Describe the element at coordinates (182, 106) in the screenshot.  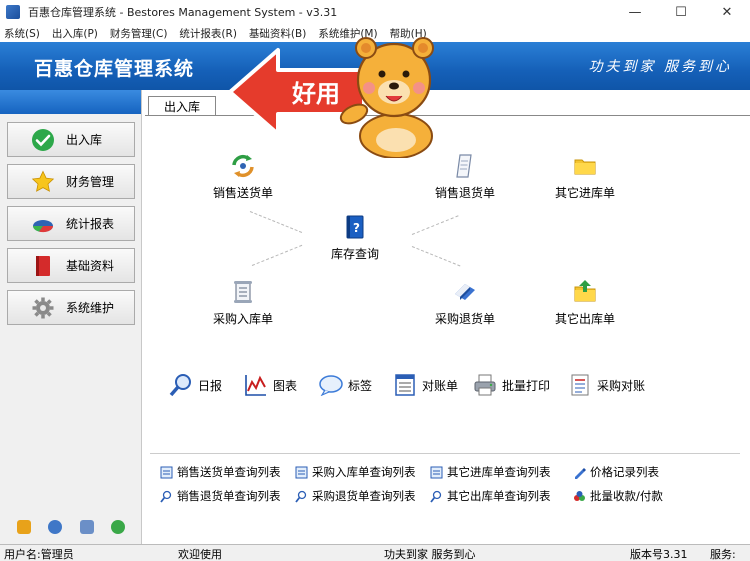
I see `tab-stock-io: 出入库` at that location.